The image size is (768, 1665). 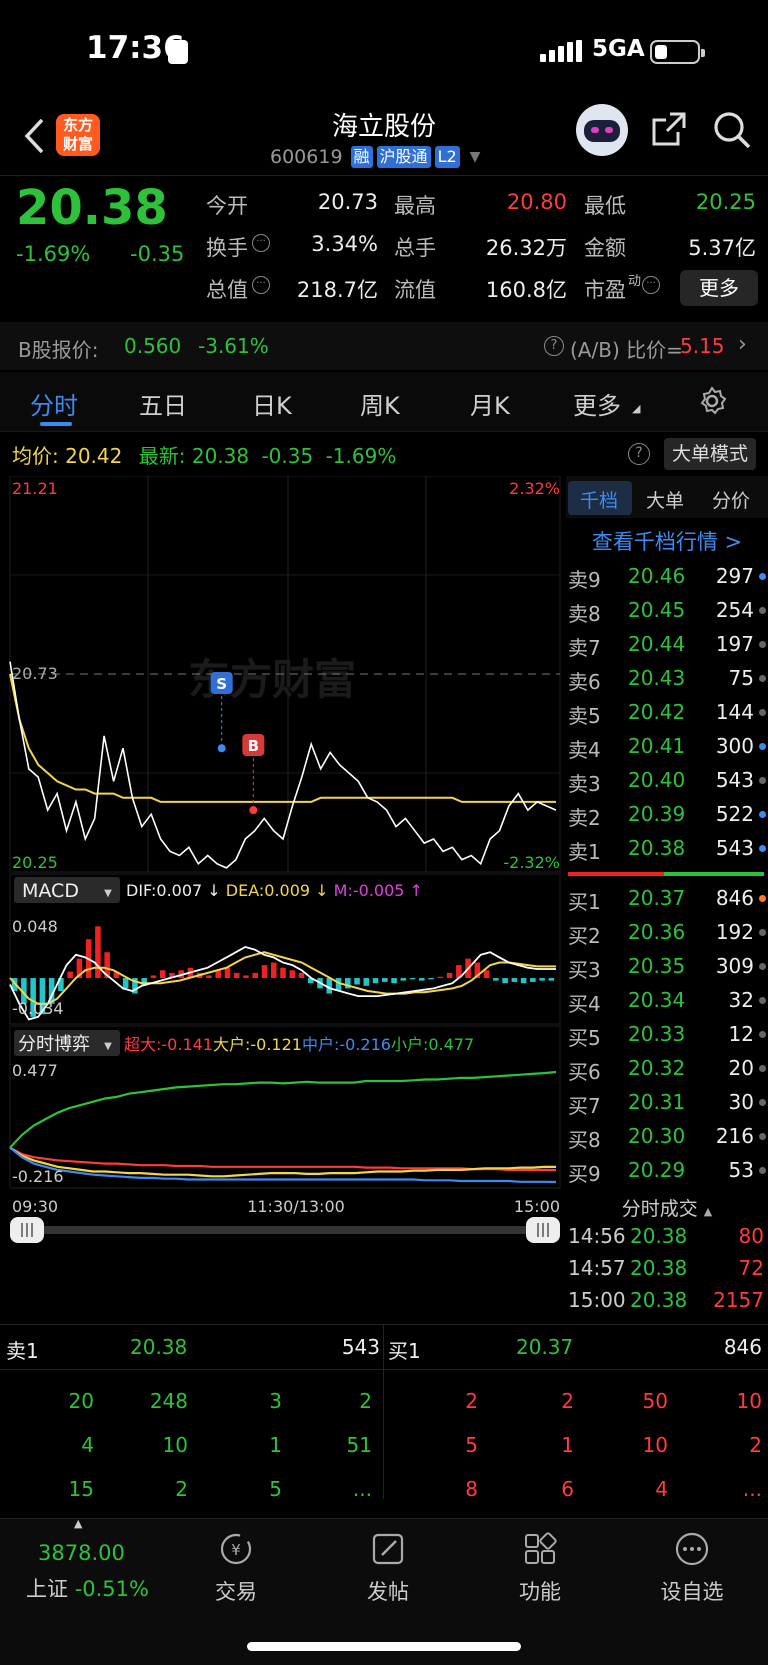 What do you see at coordinates (667, 815) in the screenshot?
I see `sell-level-row: 卖2 20.39 522` at bounding box center [667, 815].